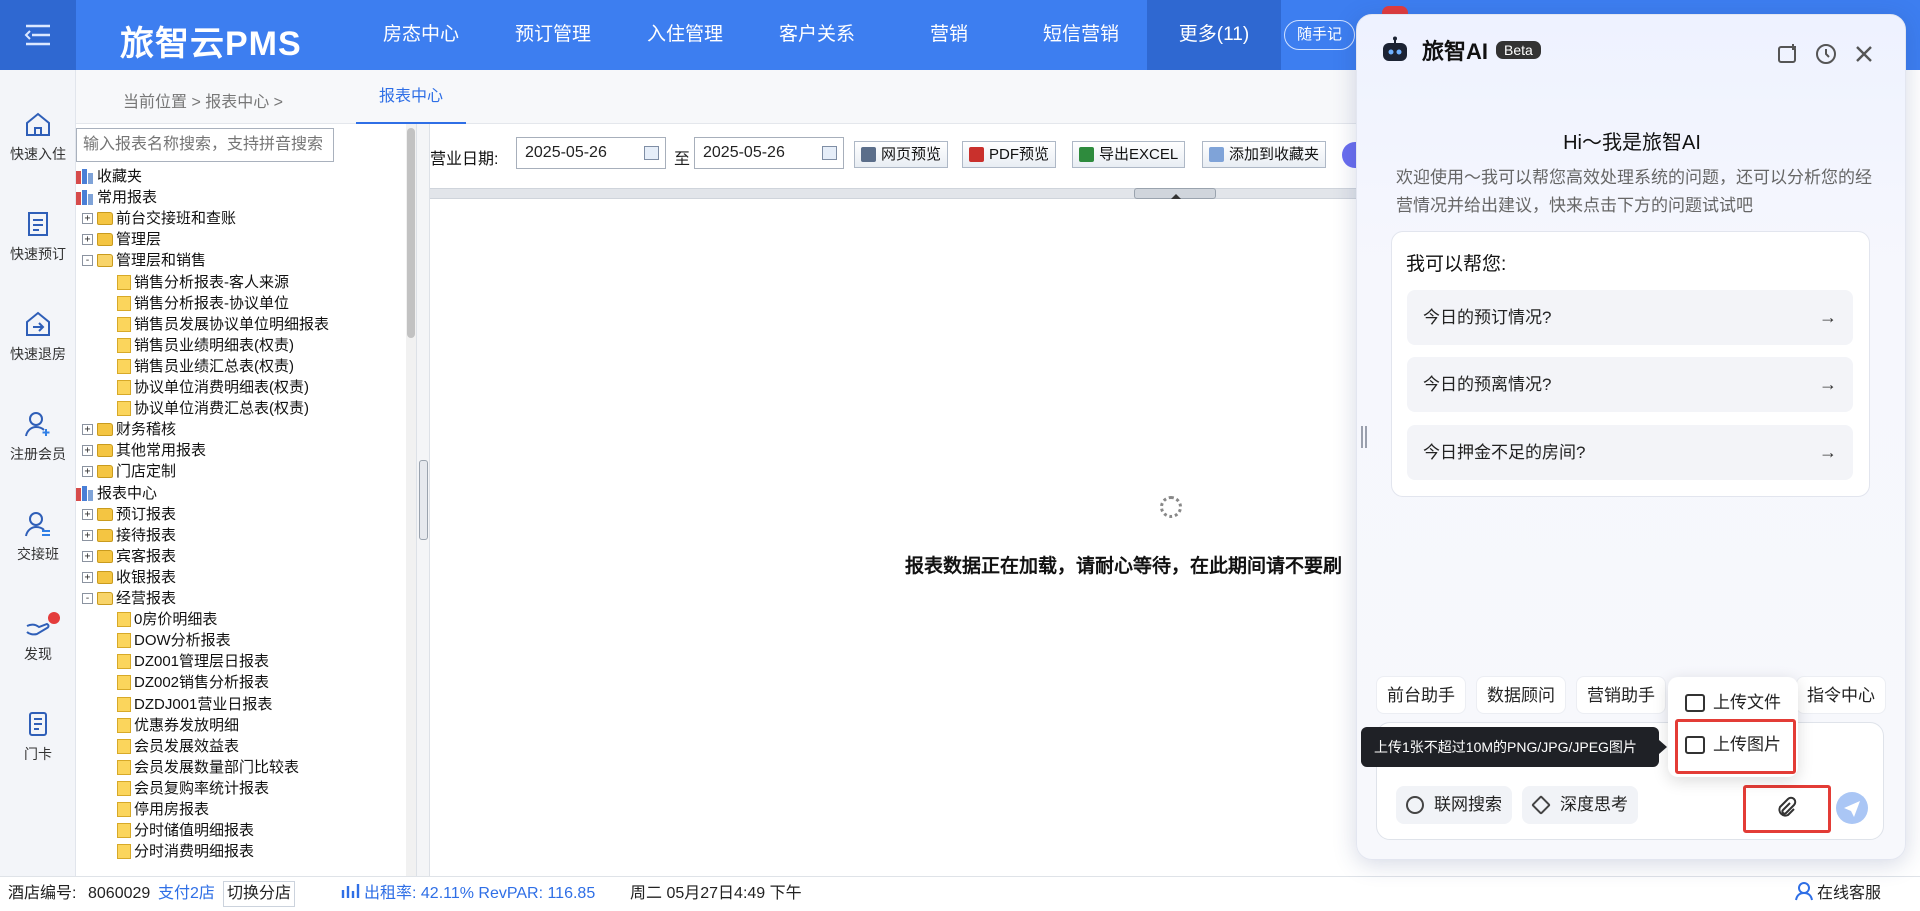 The width and height of the screenshot is (1920, 911). Describe the element at coordinates (195, 282) in the screenshot. I see `tree-item: 销售分析报表-客人来源` at that location.